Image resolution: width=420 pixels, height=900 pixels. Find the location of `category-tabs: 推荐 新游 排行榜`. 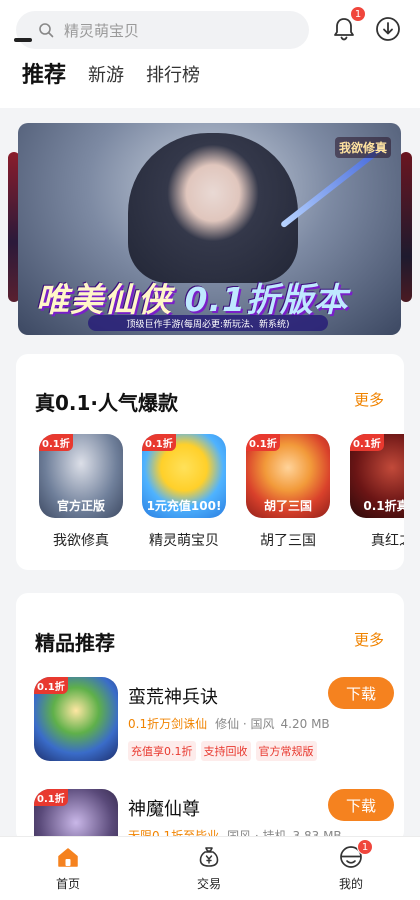

category-tabs: 推荐 新游 排行榜 is located at coordinates (122, 76).